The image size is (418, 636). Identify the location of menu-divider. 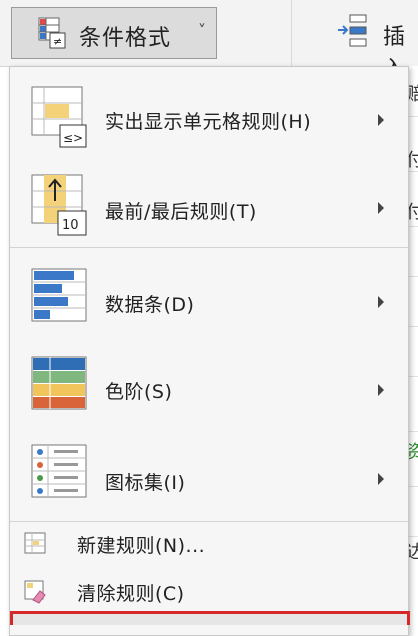
(209, 247).